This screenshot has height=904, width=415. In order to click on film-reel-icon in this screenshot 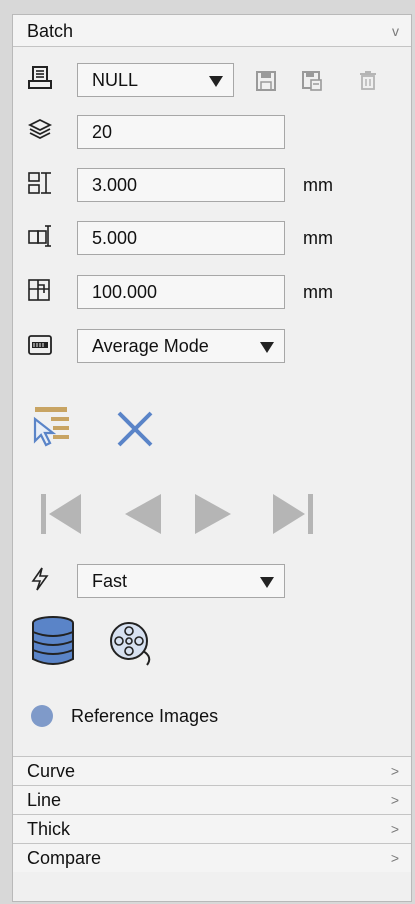, I will do `click(133, 643)`.